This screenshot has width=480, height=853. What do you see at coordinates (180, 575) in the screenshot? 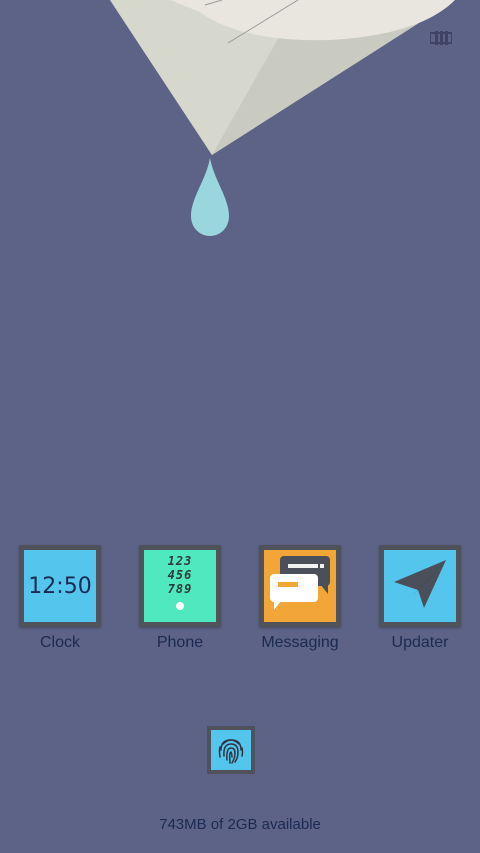
I see `dialpad-row: 456` at bounding box center [180, 575].